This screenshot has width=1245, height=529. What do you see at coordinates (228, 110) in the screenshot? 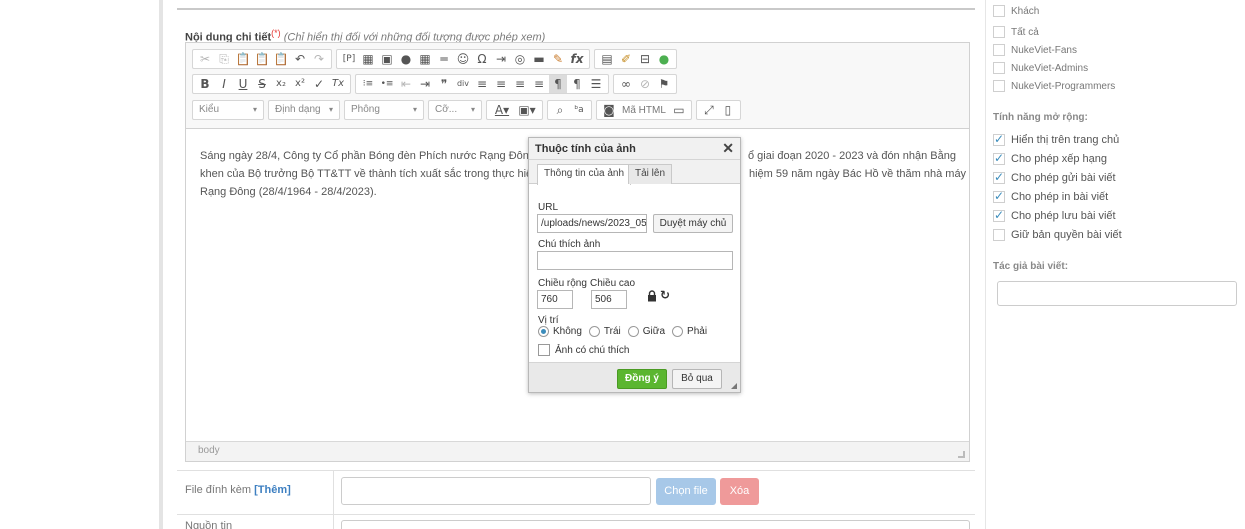
I see `style-select: Kiểu ▾` at bounding box center [228, 110].